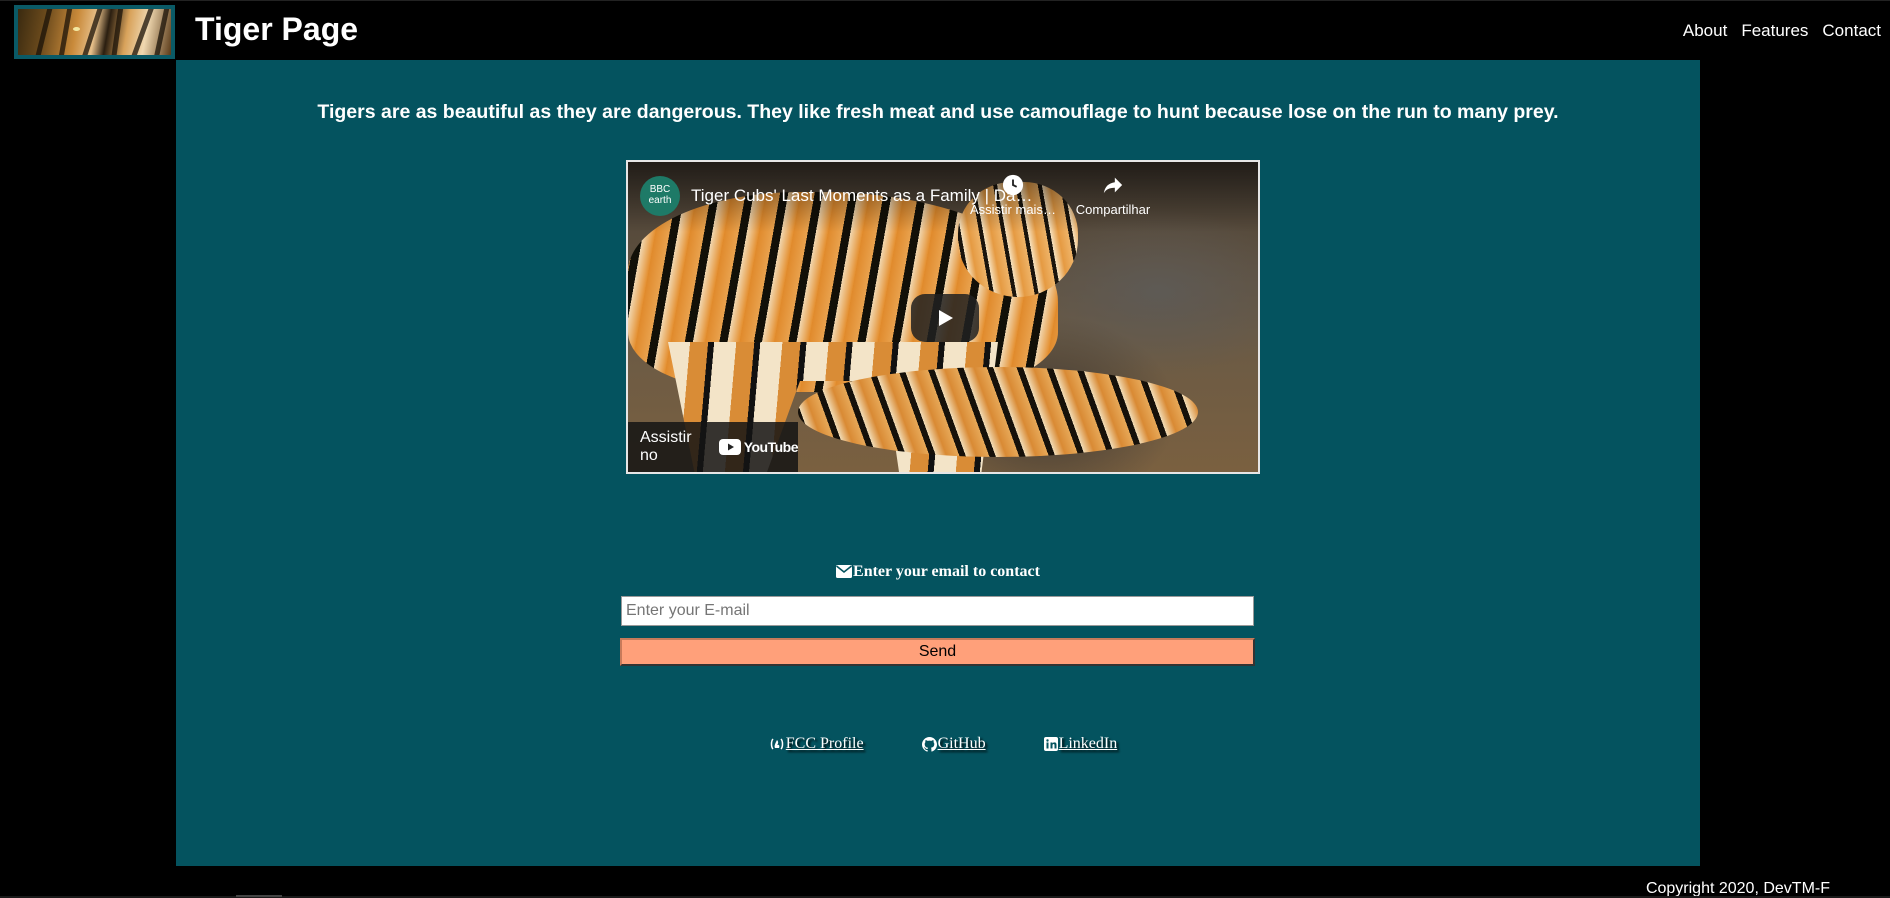  What do you see at coordinates (1080, 744) in the screenshot?
I see `linkedin-link: LinkedIn` at bounding box center [1080, 744].